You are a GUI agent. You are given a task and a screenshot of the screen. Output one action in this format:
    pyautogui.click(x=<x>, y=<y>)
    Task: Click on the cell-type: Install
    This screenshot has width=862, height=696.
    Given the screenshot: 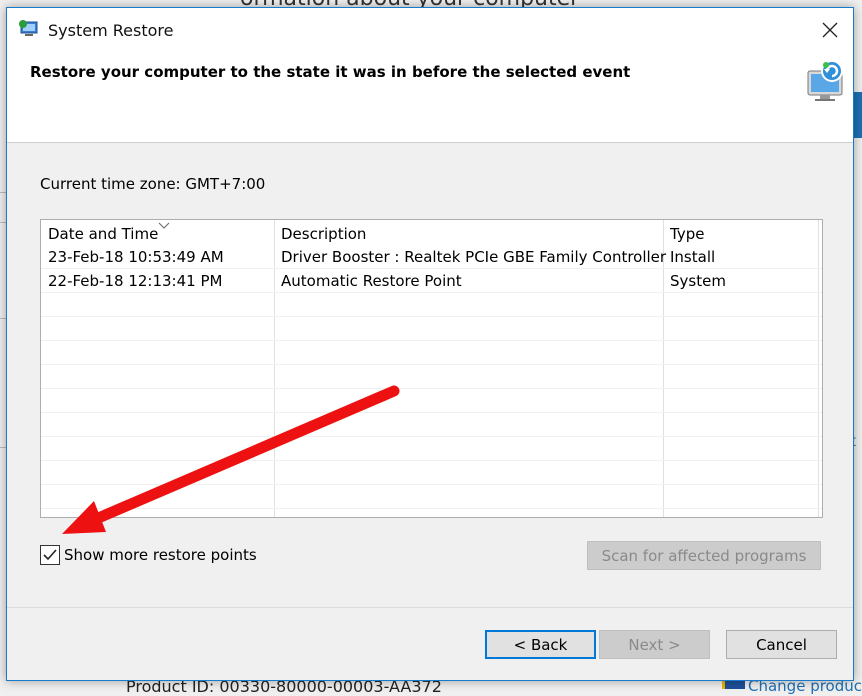 What is the action you would take?
    pyautogui.click(x=693, y=257)
    